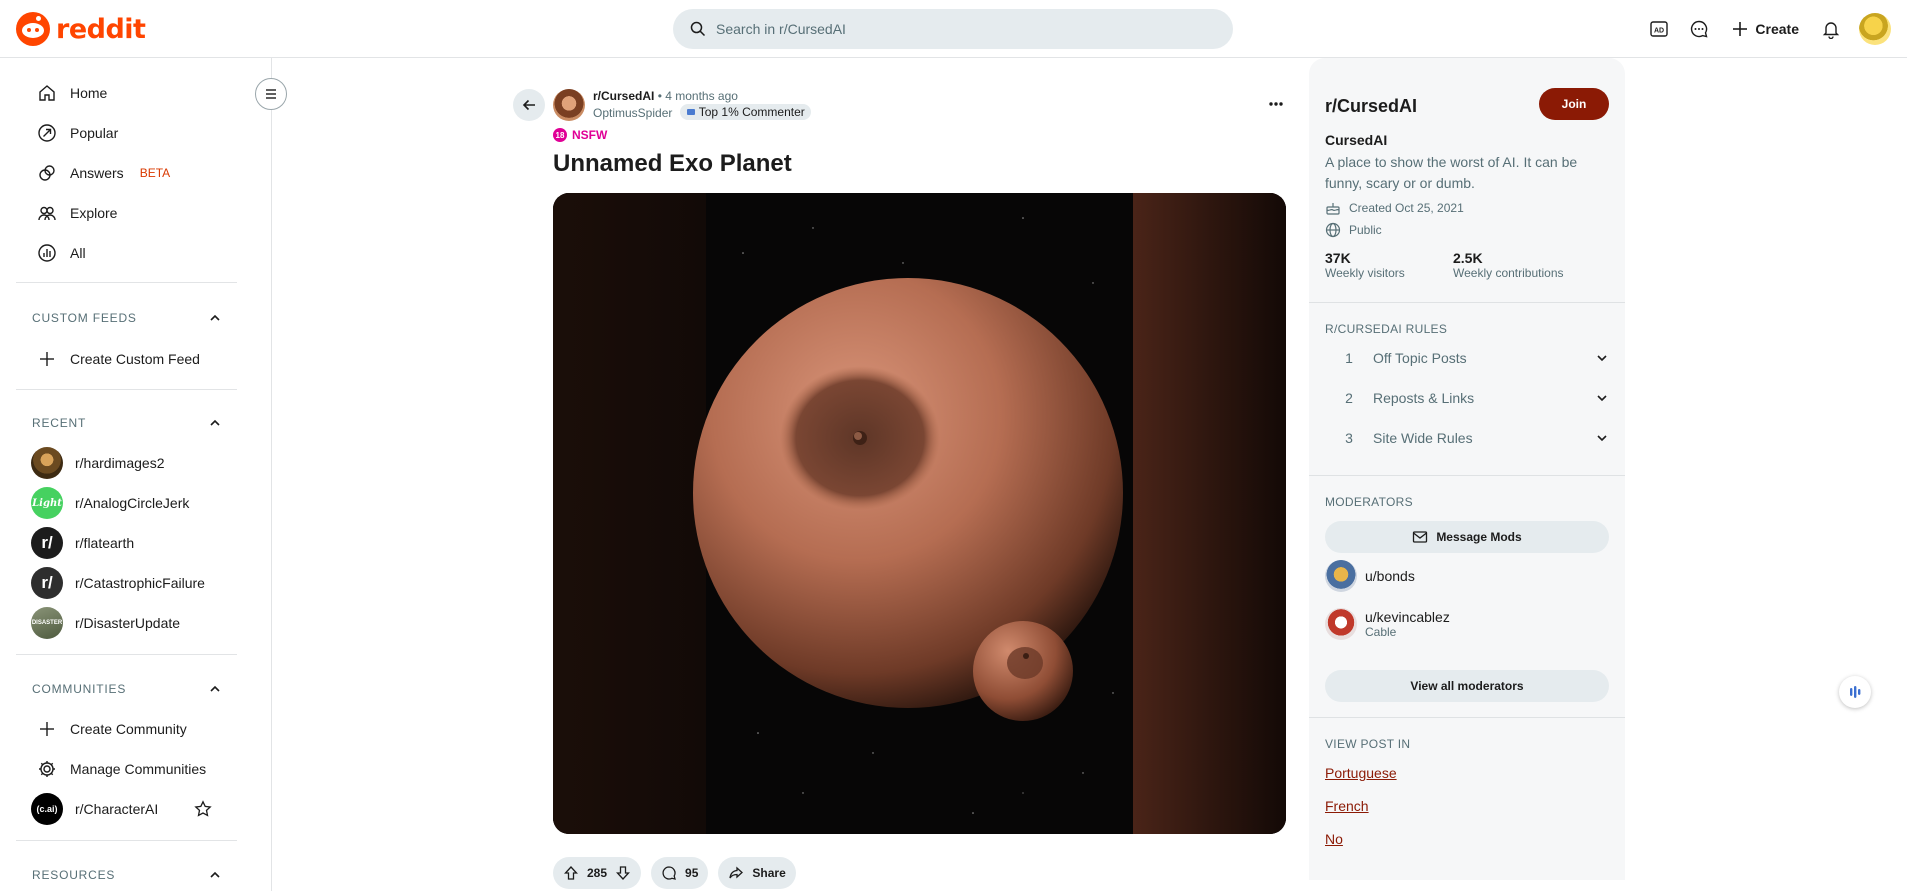 The height and width of the screenshot is (891, 1907). Describe the element at coordinates (1467, 358) in the screenshot. I see `rule-item: 1 Off Topic Posts` at that location.